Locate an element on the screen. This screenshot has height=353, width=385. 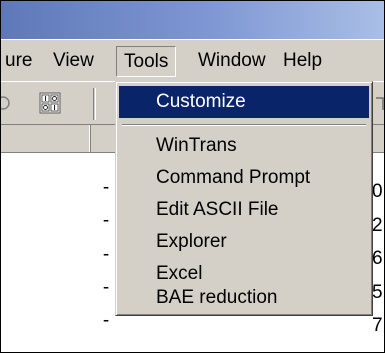
tools-menu-item-command-prompt: Command Prompt is located at coordinates (244, 178).